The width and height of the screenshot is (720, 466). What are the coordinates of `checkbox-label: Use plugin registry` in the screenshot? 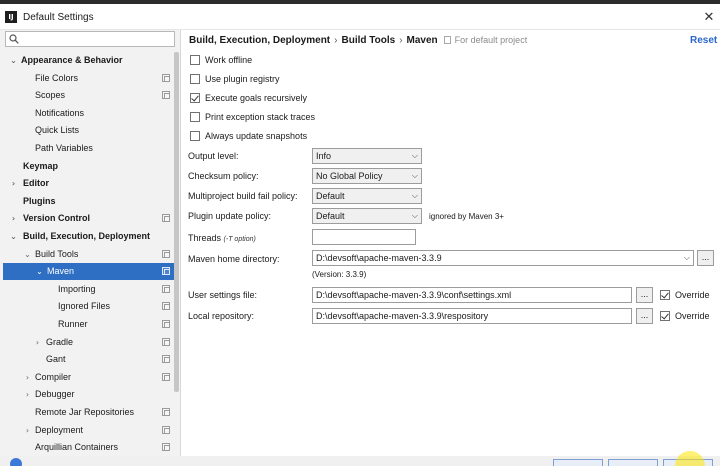 It's located at (242, 79).